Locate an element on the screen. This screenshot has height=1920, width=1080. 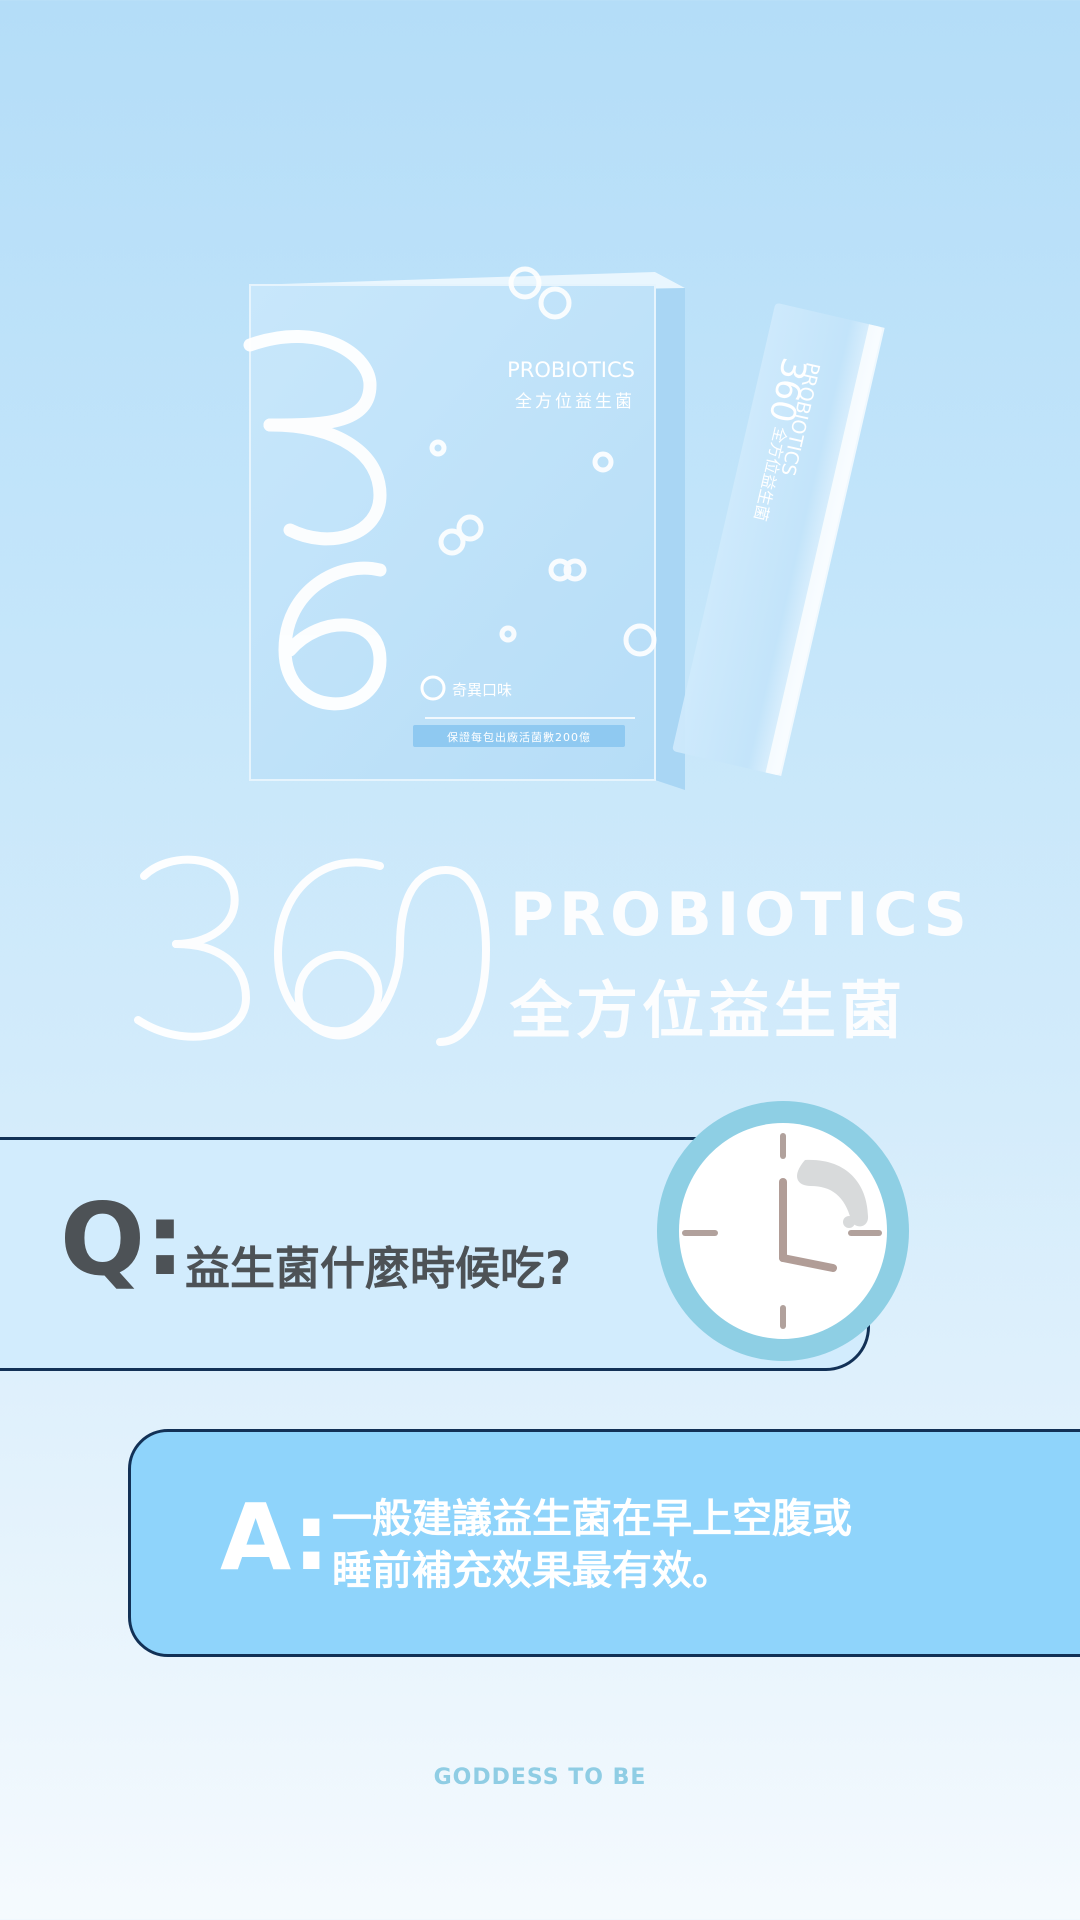
clock-icon is located at coordinates (783, 1231).